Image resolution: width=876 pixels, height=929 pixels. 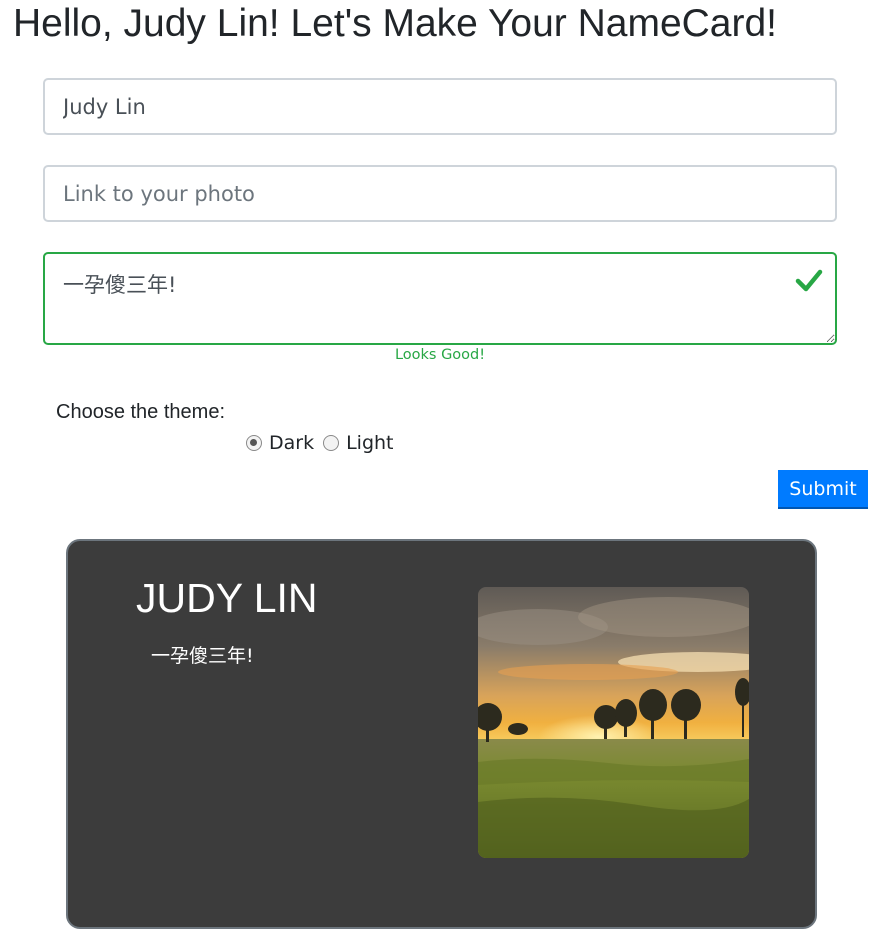 What do you see at coordinates (369, 443) in the screenshot?
I see `radio-light-label: Light` at bounding box center [369, 443].